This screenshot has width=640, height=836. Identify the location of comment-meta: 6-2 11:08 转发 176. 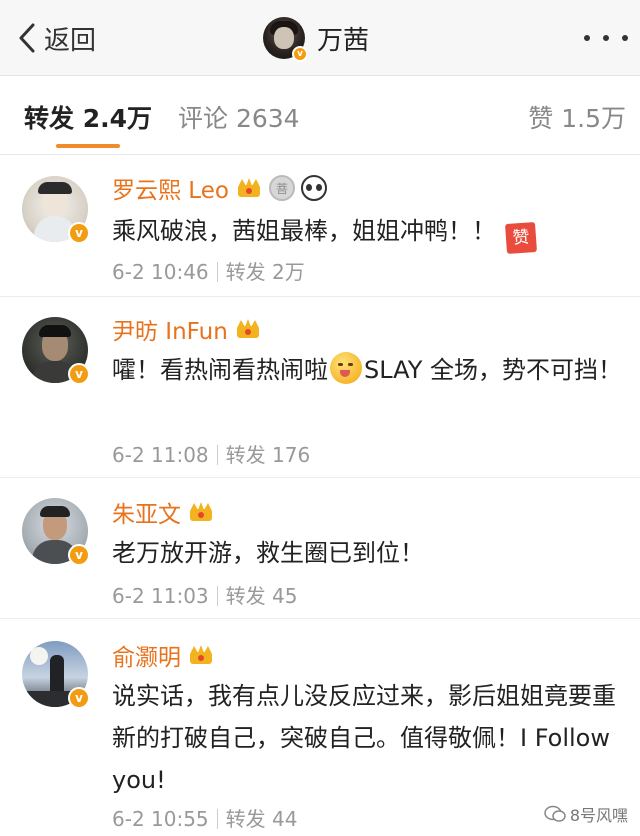
(211, 453).